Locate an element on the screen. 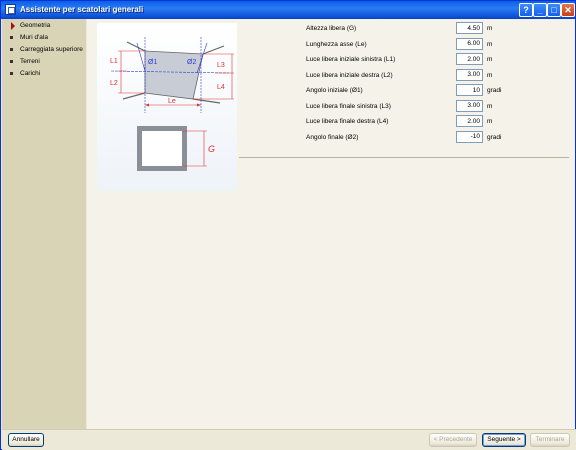 The image size is (576, 450). next-button: Seguente > is located at coordinates (504, 440).